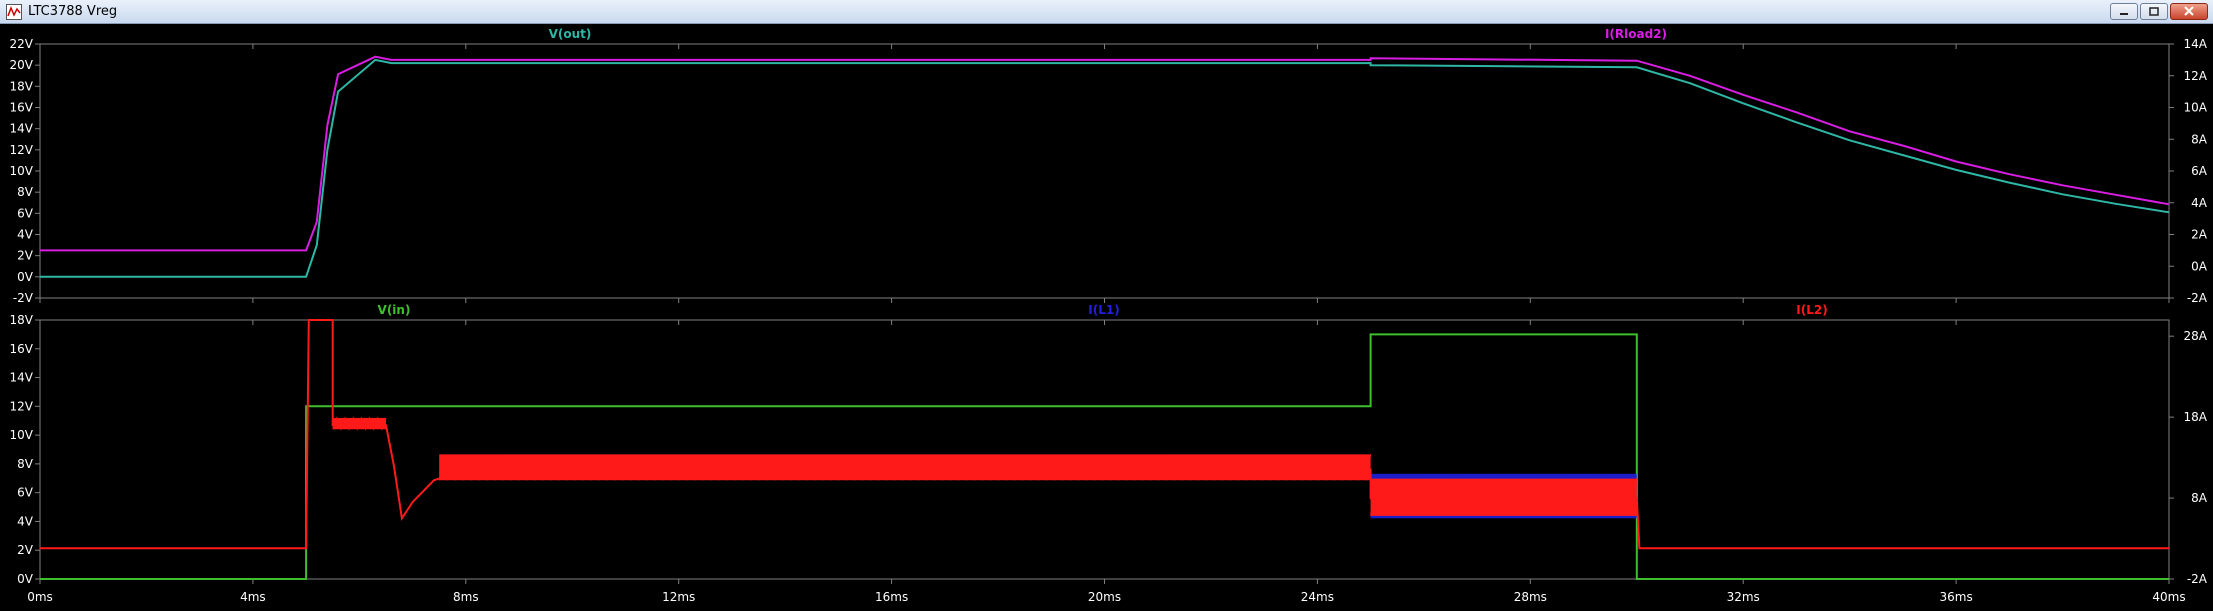 The image size is (2213, 611). I want to click on series-label-v-in: V(in), so click(394, 310).